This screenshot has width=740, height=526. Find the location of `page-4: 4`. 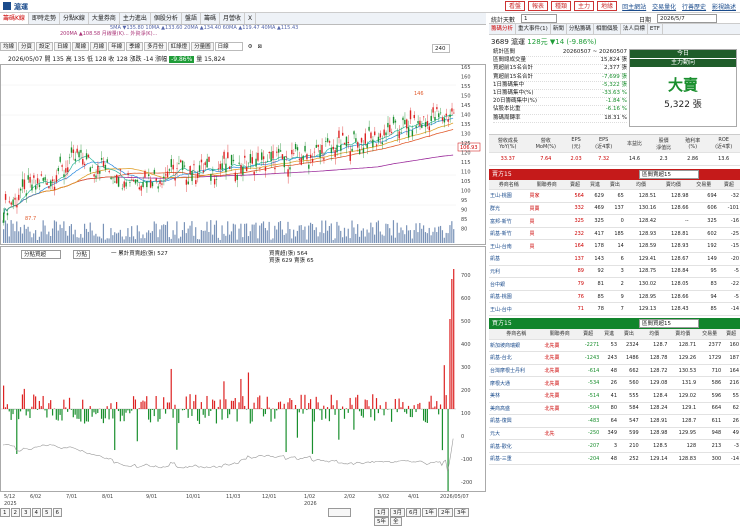

page-4: 4 is located at coordinates (37, 512).